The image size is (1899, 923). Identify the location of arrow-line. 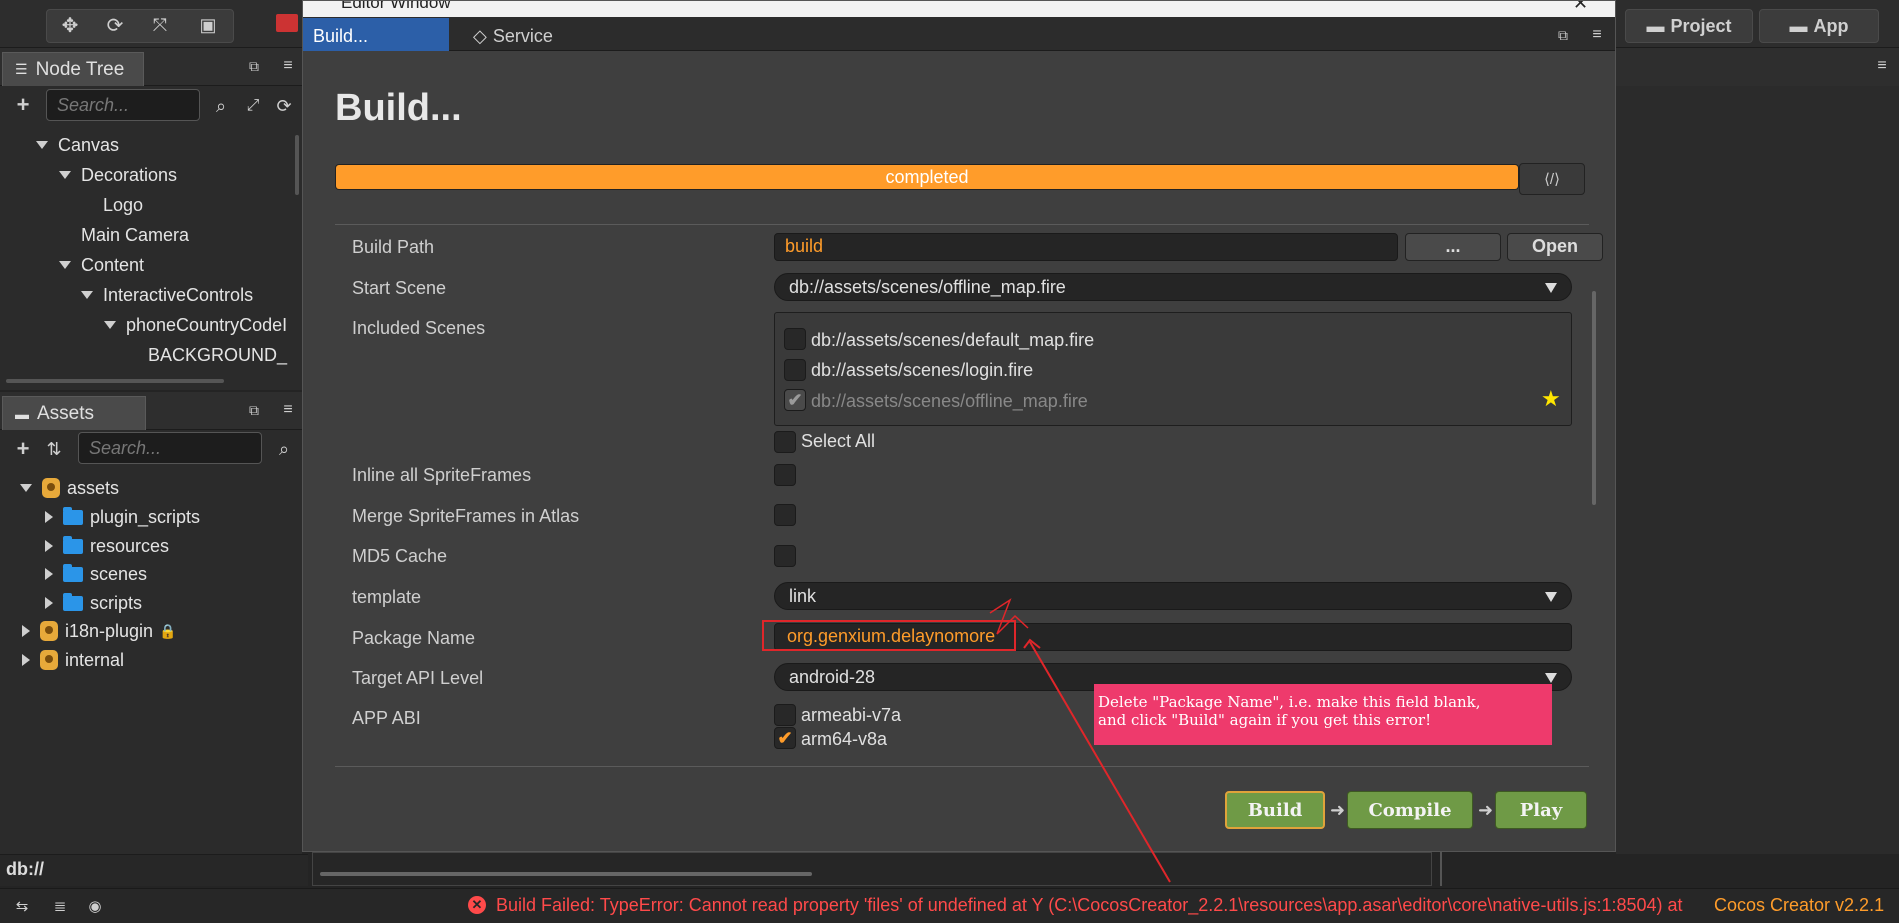
(1100, 762).